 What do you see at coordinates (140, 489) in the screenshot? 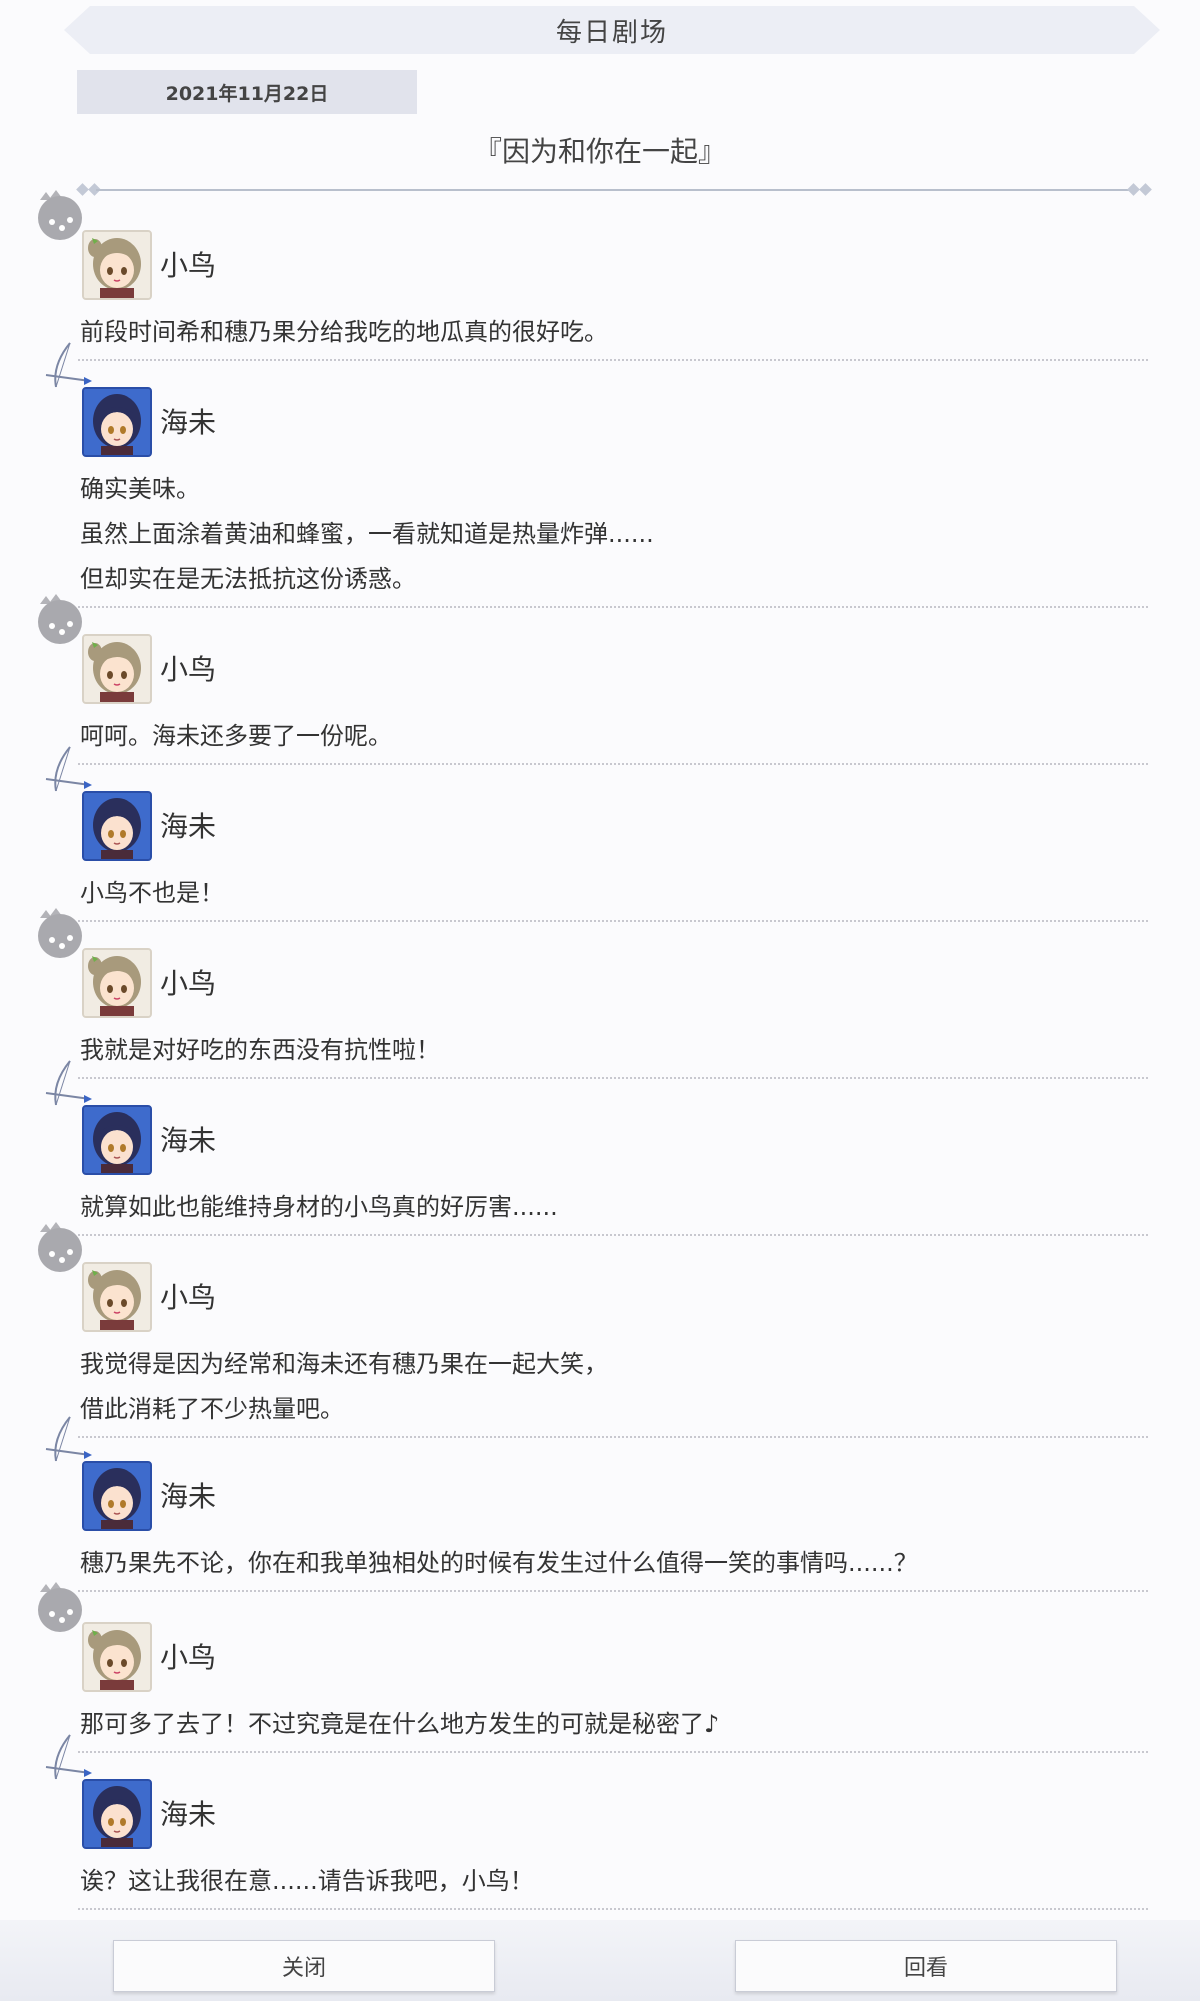
I see `dialogue-line: 确实美味。` at bounding box center [140, 489].